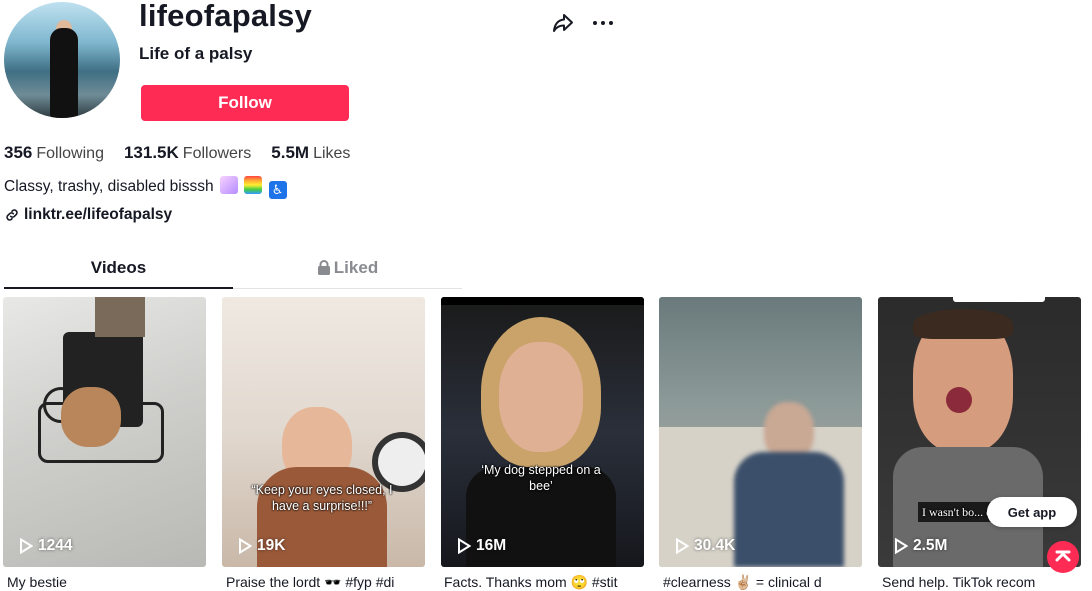  What do you see at coordinates (761, 582) in the screenshot?
I see `video-description: #clearness ✌🏼 = clinical d` at bounding box center [761, 582].